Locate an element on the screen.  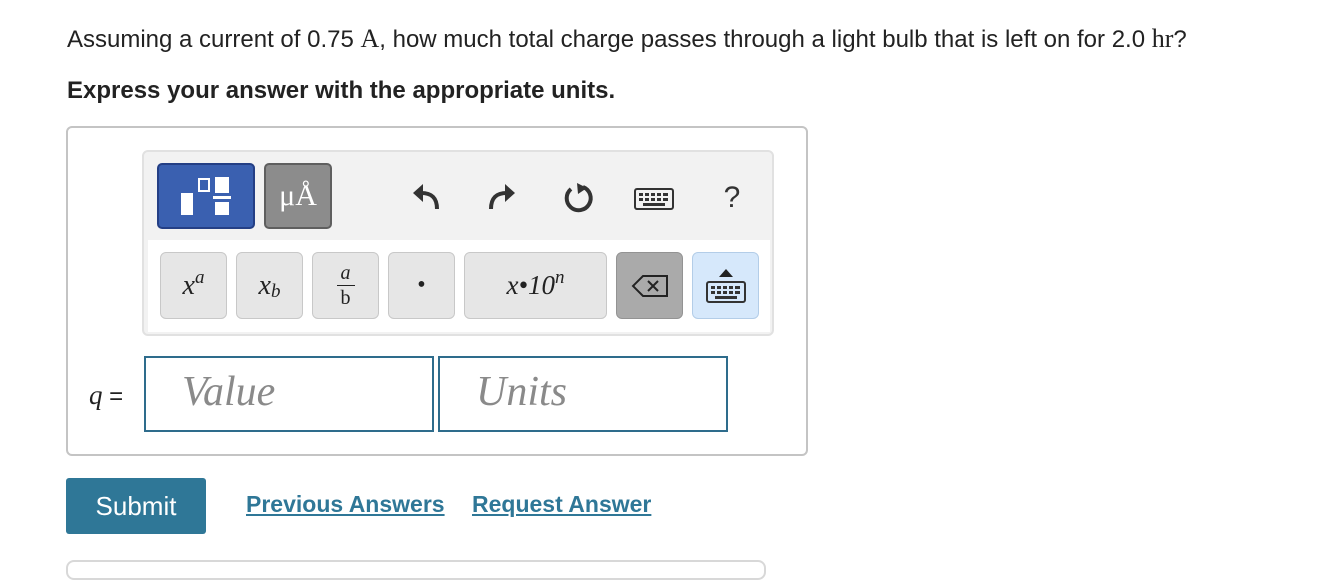
current-unit: A is located at coordinates (370, 38).